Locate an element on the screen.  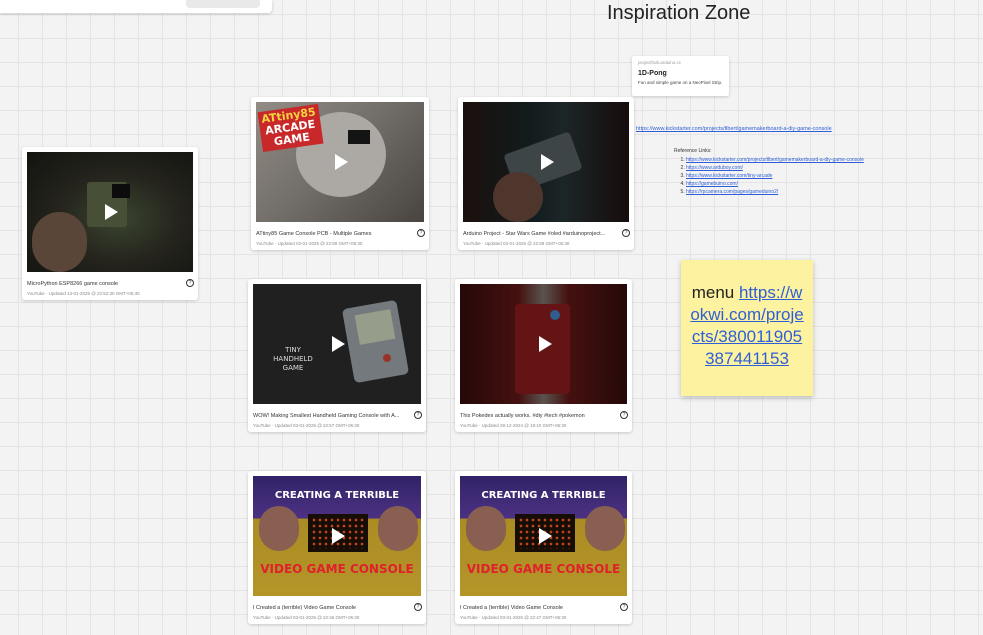
frame-title: Inspiration Zone is located at coordinates (679, 13).